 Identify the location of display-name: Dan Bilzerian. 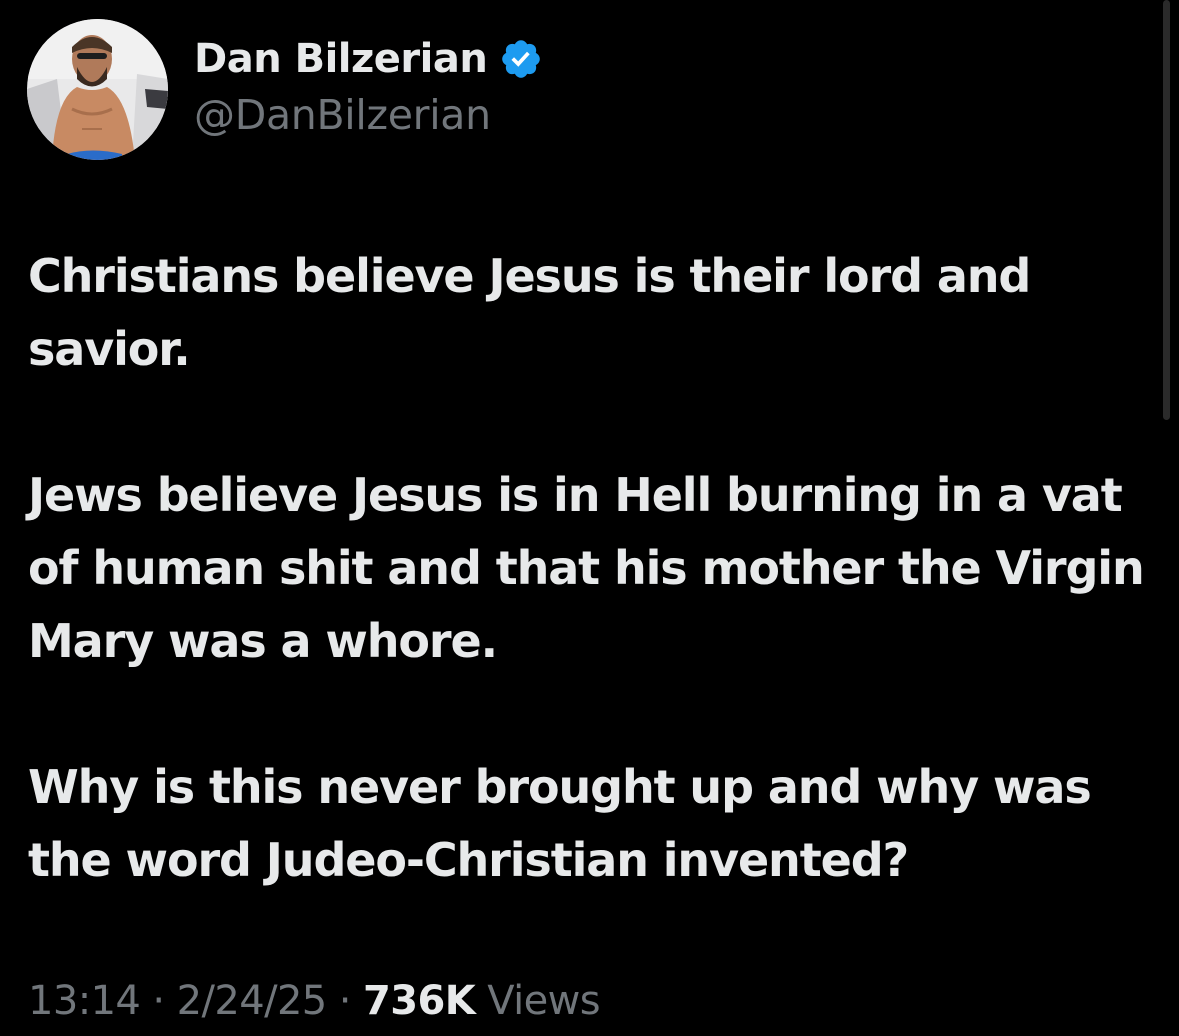
(341, 59).